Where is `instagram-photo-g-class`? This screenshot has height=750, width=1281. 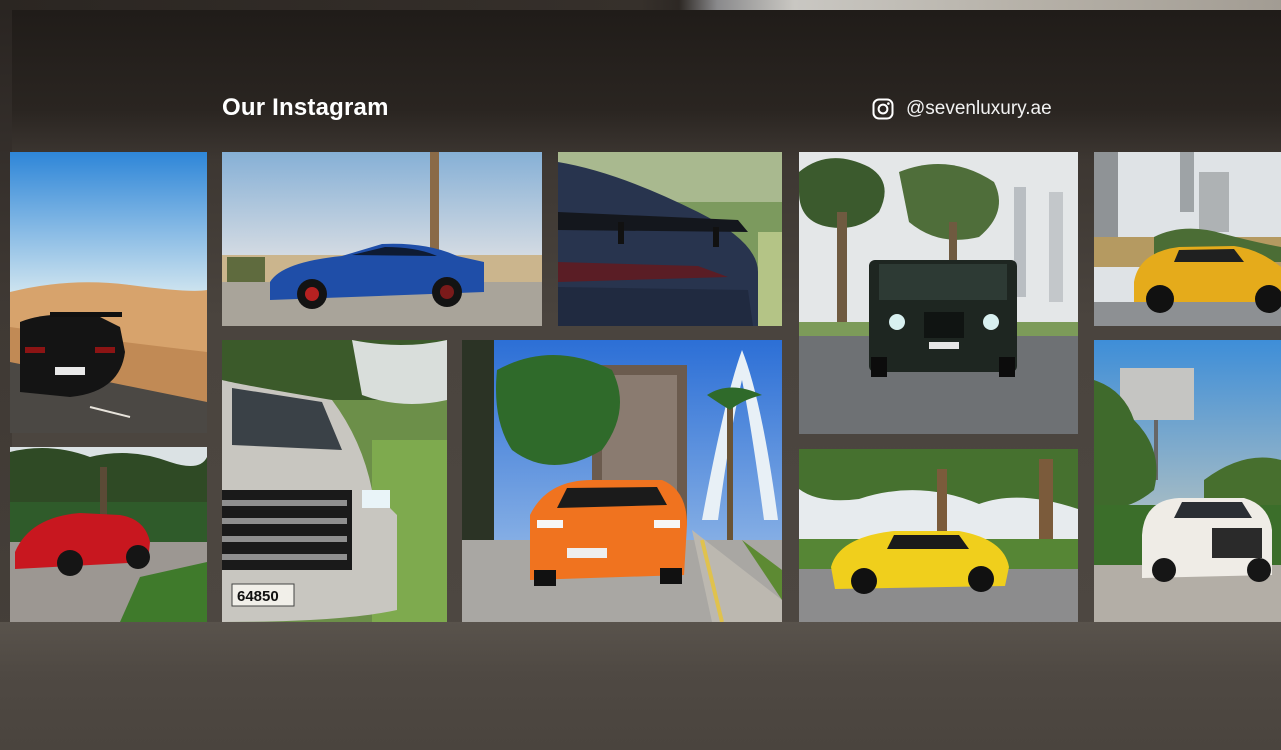 instagram-photo-g-class is located at coordinates (938, 293).